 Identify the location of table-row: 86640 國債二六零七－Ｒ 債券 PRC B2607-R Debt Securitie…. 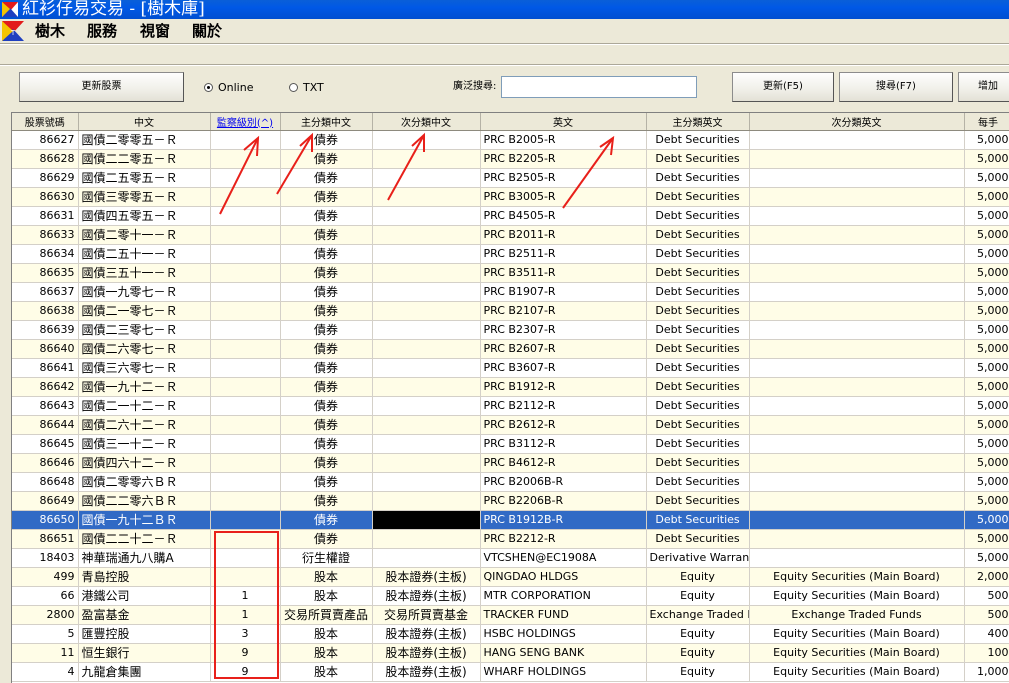
(510, 349).